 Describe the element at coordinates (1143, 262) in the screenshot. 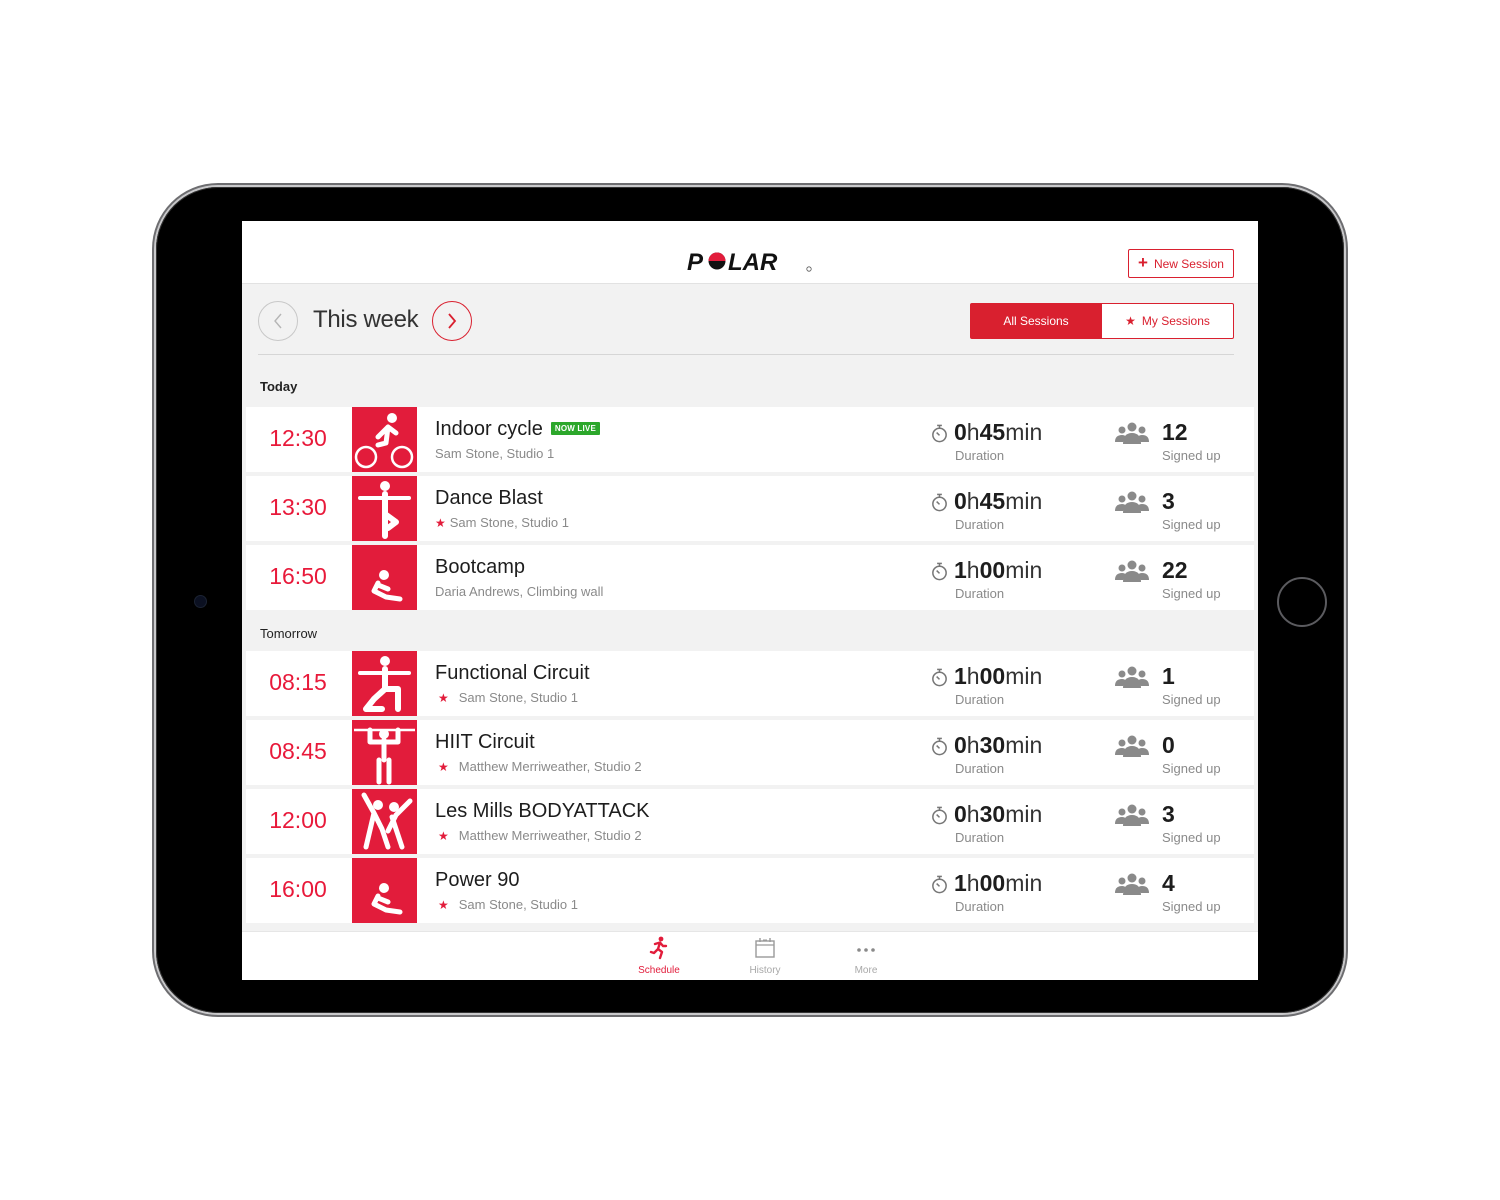

I see `plus-icon: +` at that location.